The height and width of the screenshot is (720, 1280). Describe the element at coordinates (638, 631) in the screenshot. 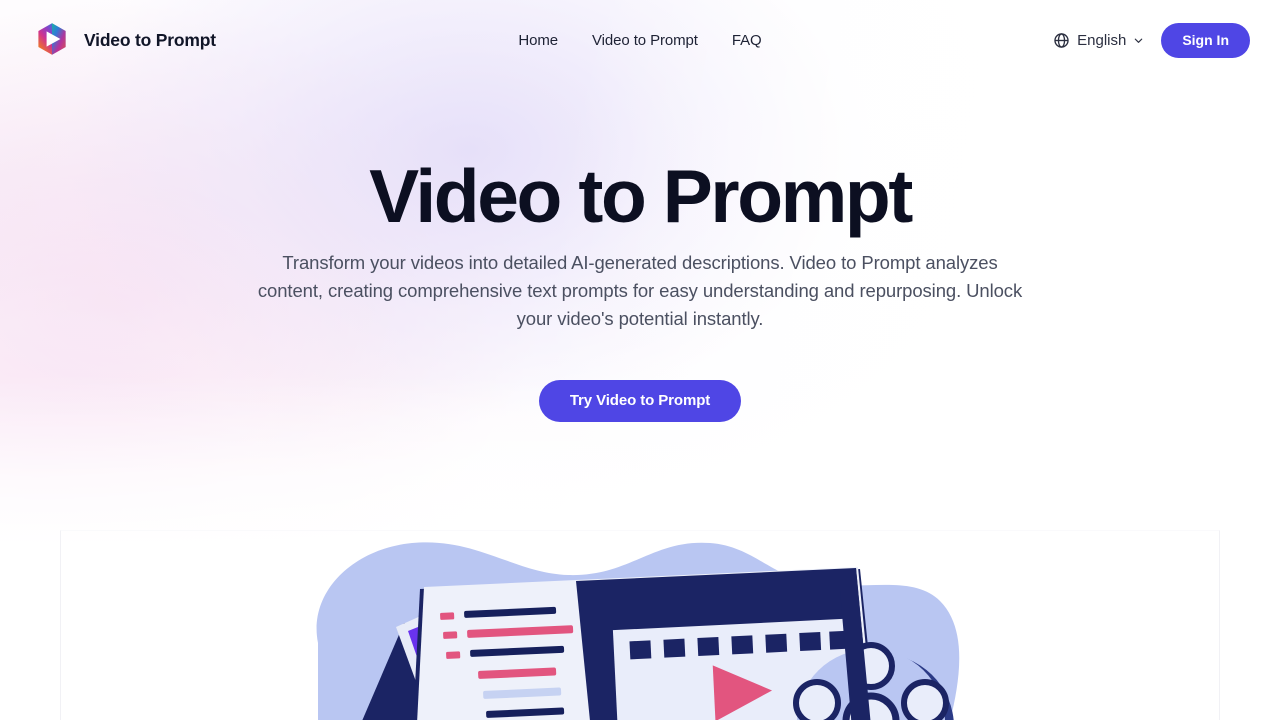

I see `video-to-prompt-hero-illustration` at that location.